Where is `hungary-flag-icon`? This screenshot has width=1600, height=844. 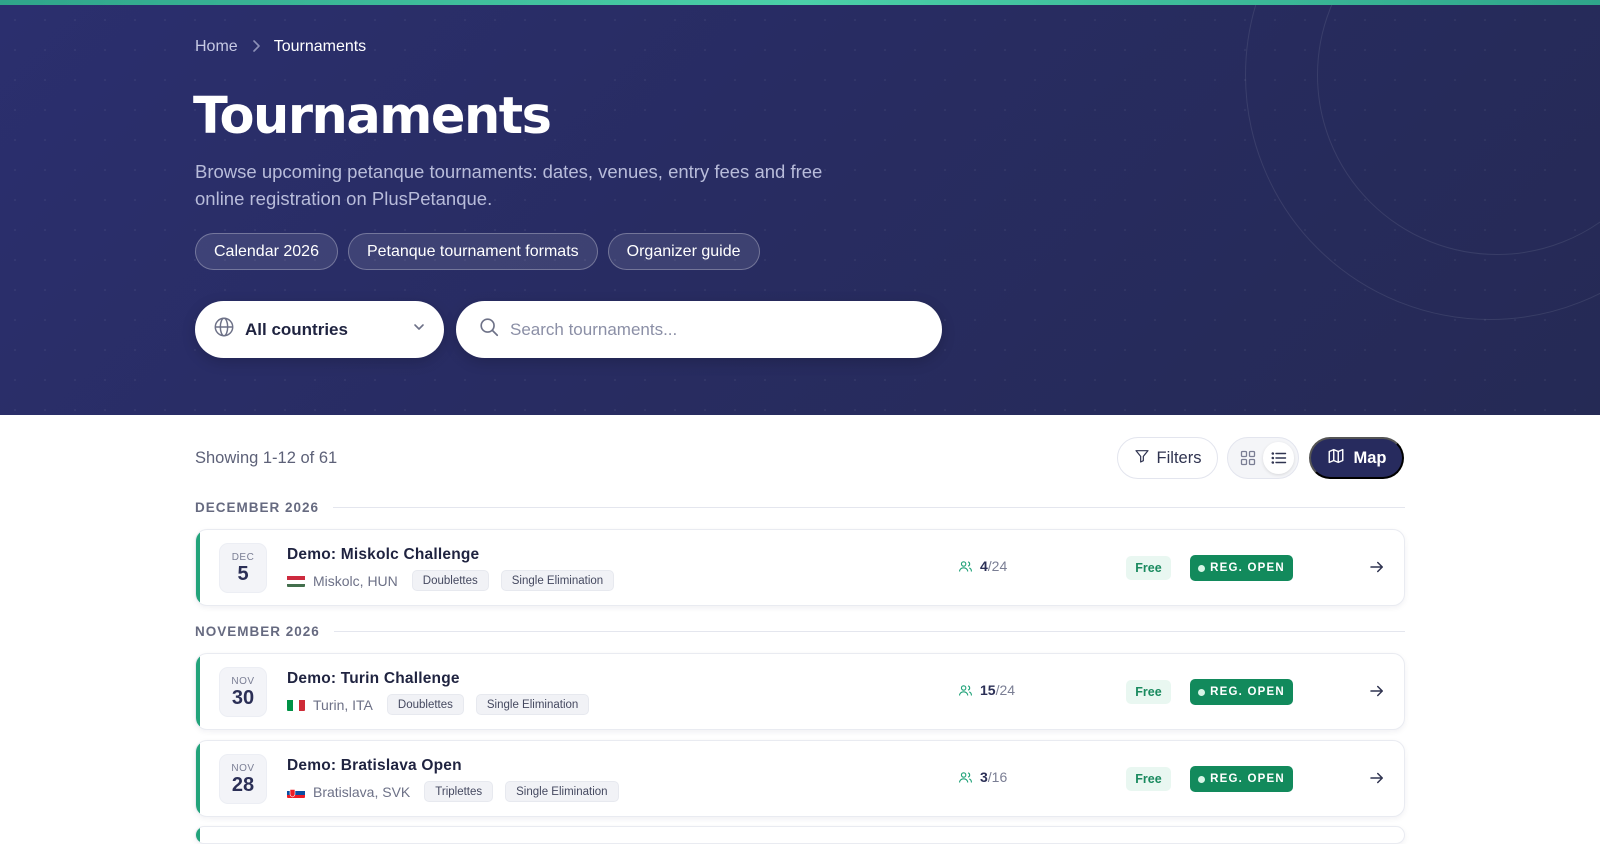 hungary-flag-icon is located at coordinates (296, 581).